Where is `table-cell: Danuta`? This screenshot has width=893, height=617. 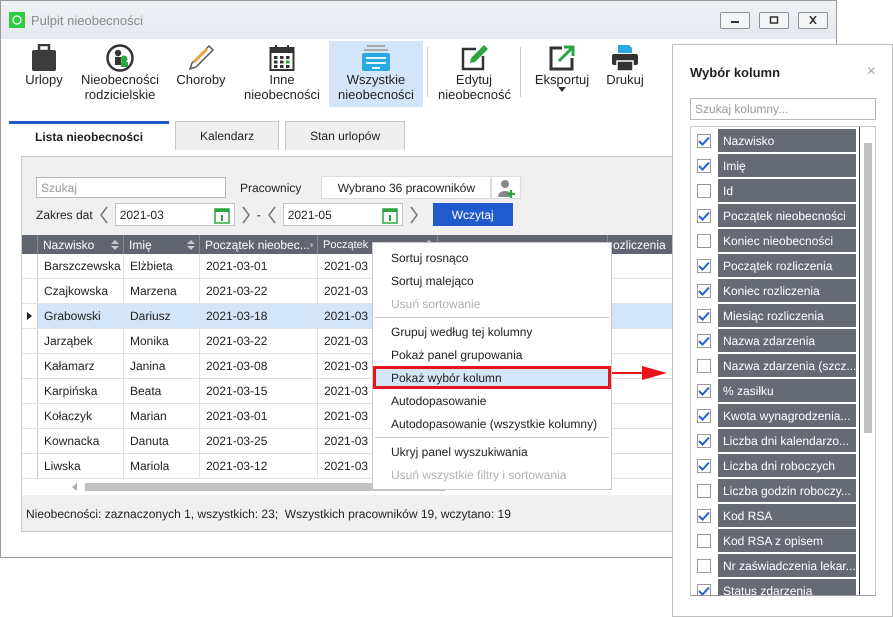
table-cell: Danuta is located at coordinates (162, 441).